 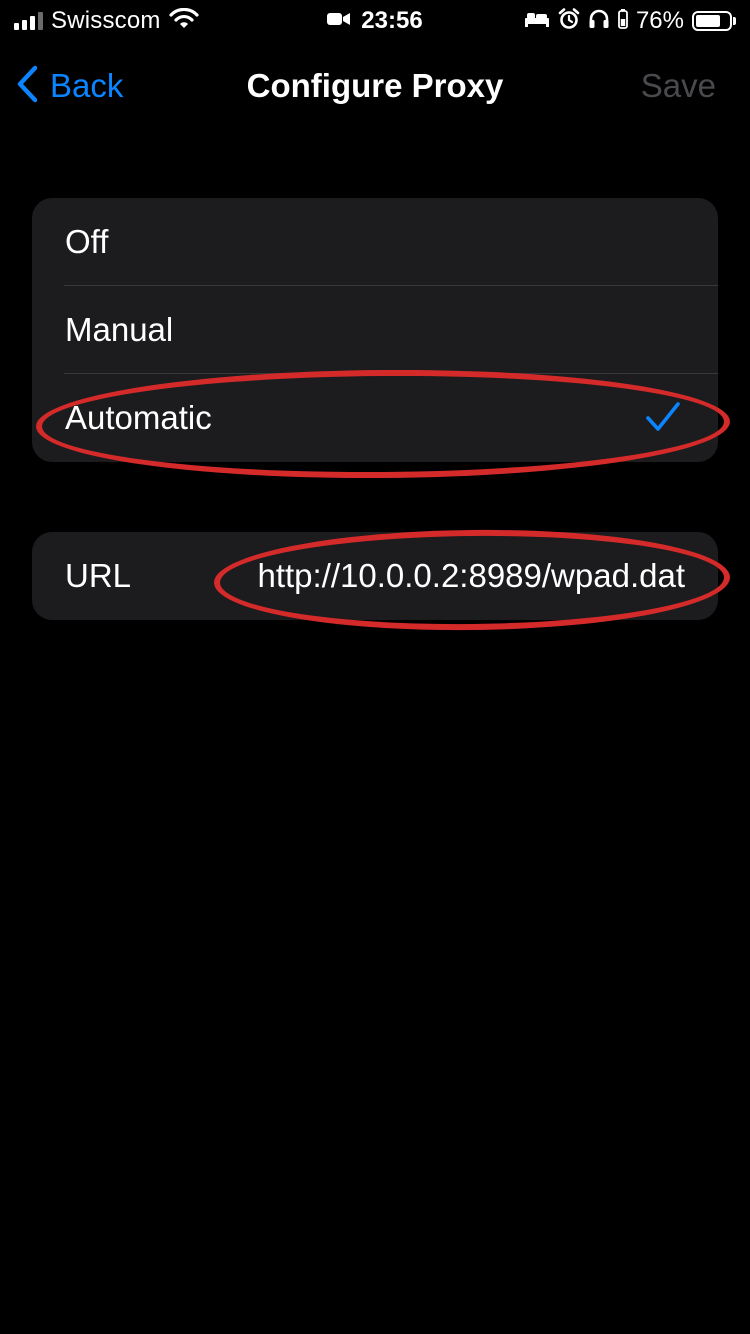 I want to click on proxy-option-off: Off, so click(x=375, y=242).